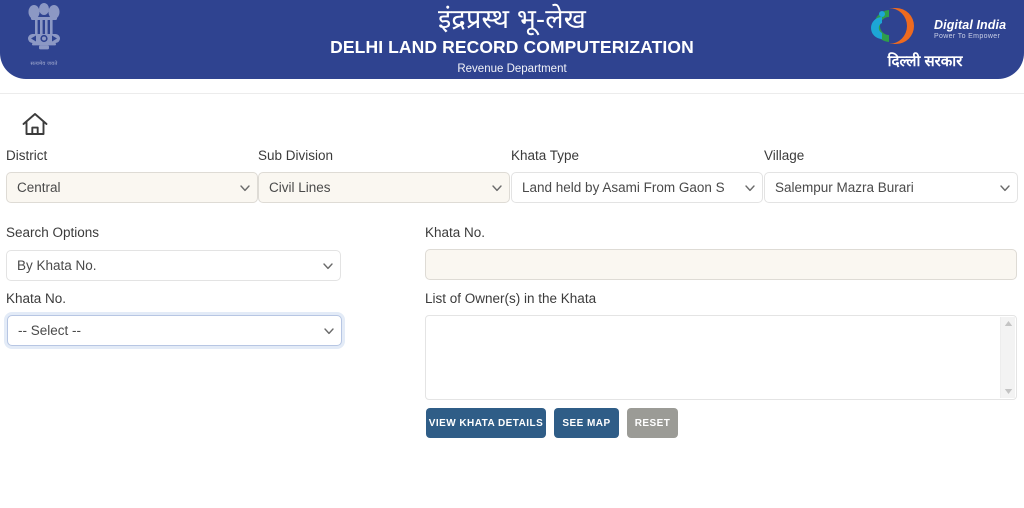  I want to click on khata-type-select: Land held by Asami From Gaon S, so click(637, 187).